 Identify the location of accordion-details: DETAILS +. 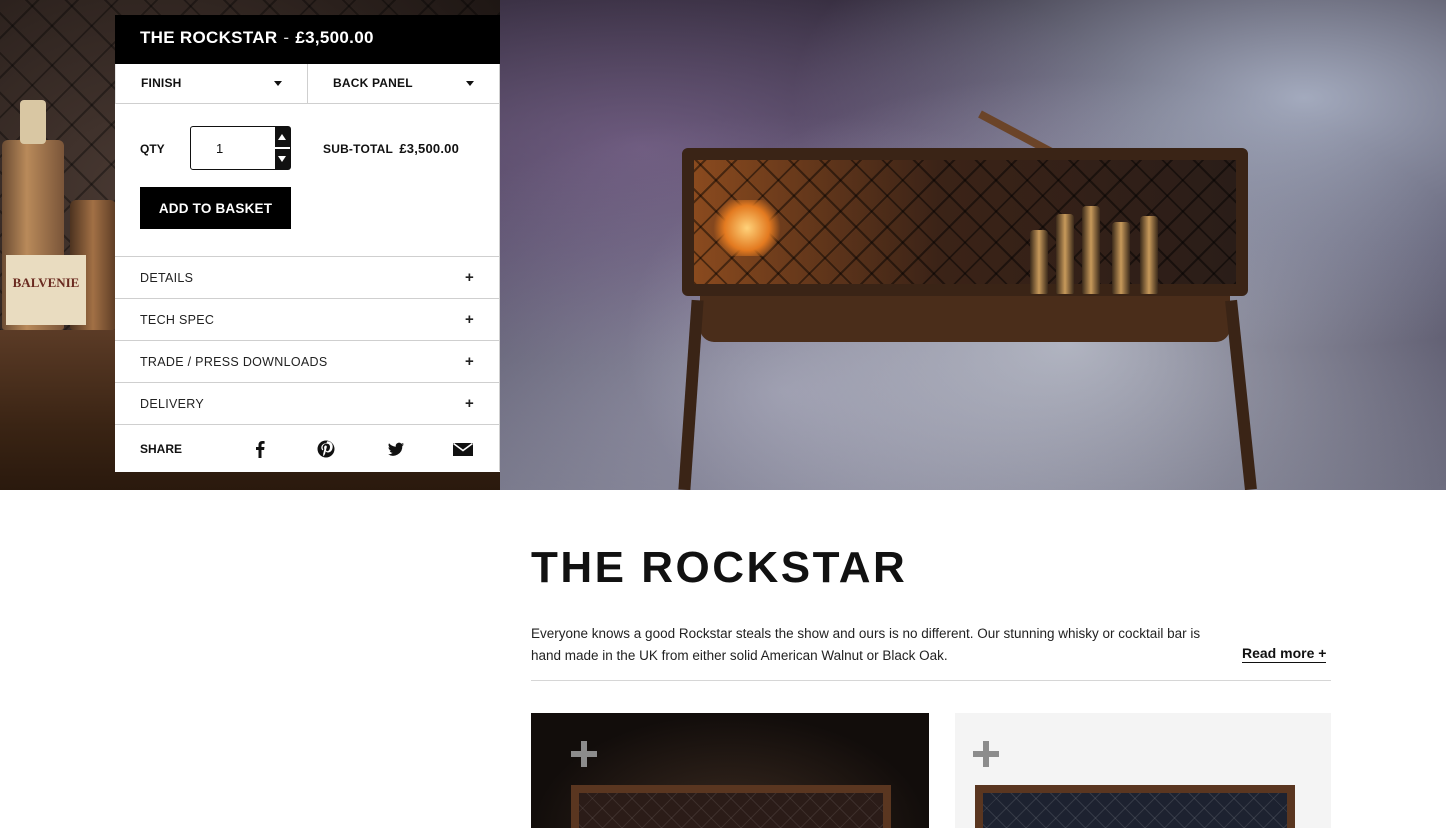
(307, 278).